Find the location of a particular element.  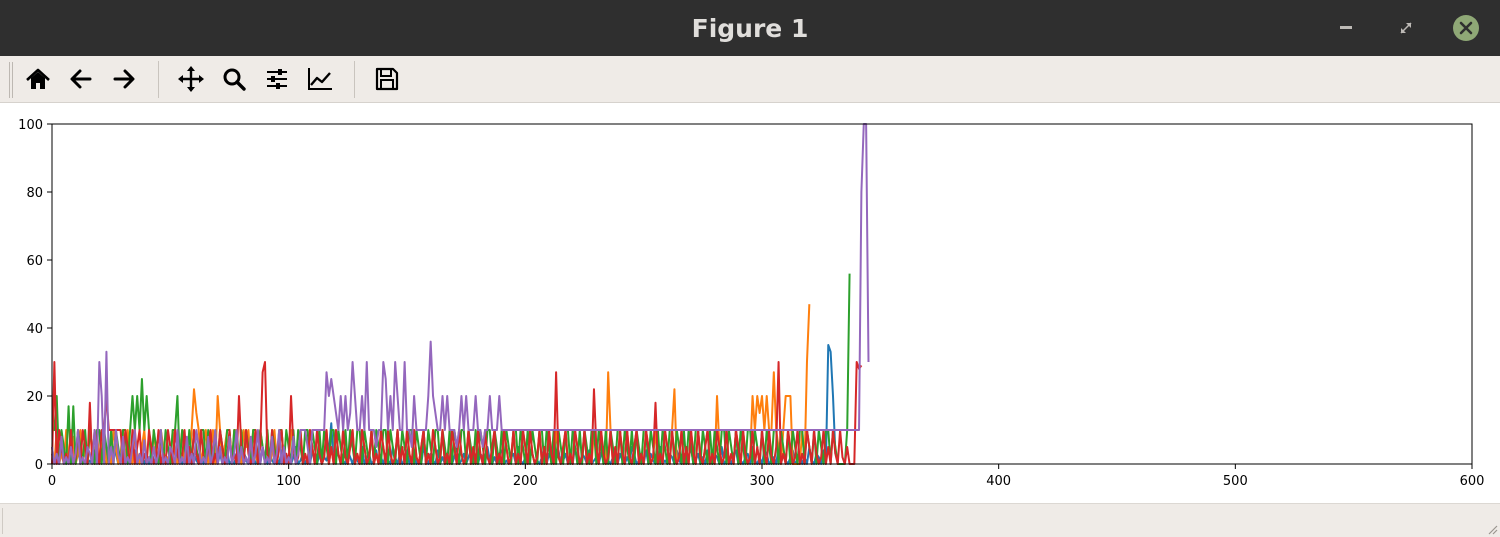

forward-button is located at coordinates (124, 79).